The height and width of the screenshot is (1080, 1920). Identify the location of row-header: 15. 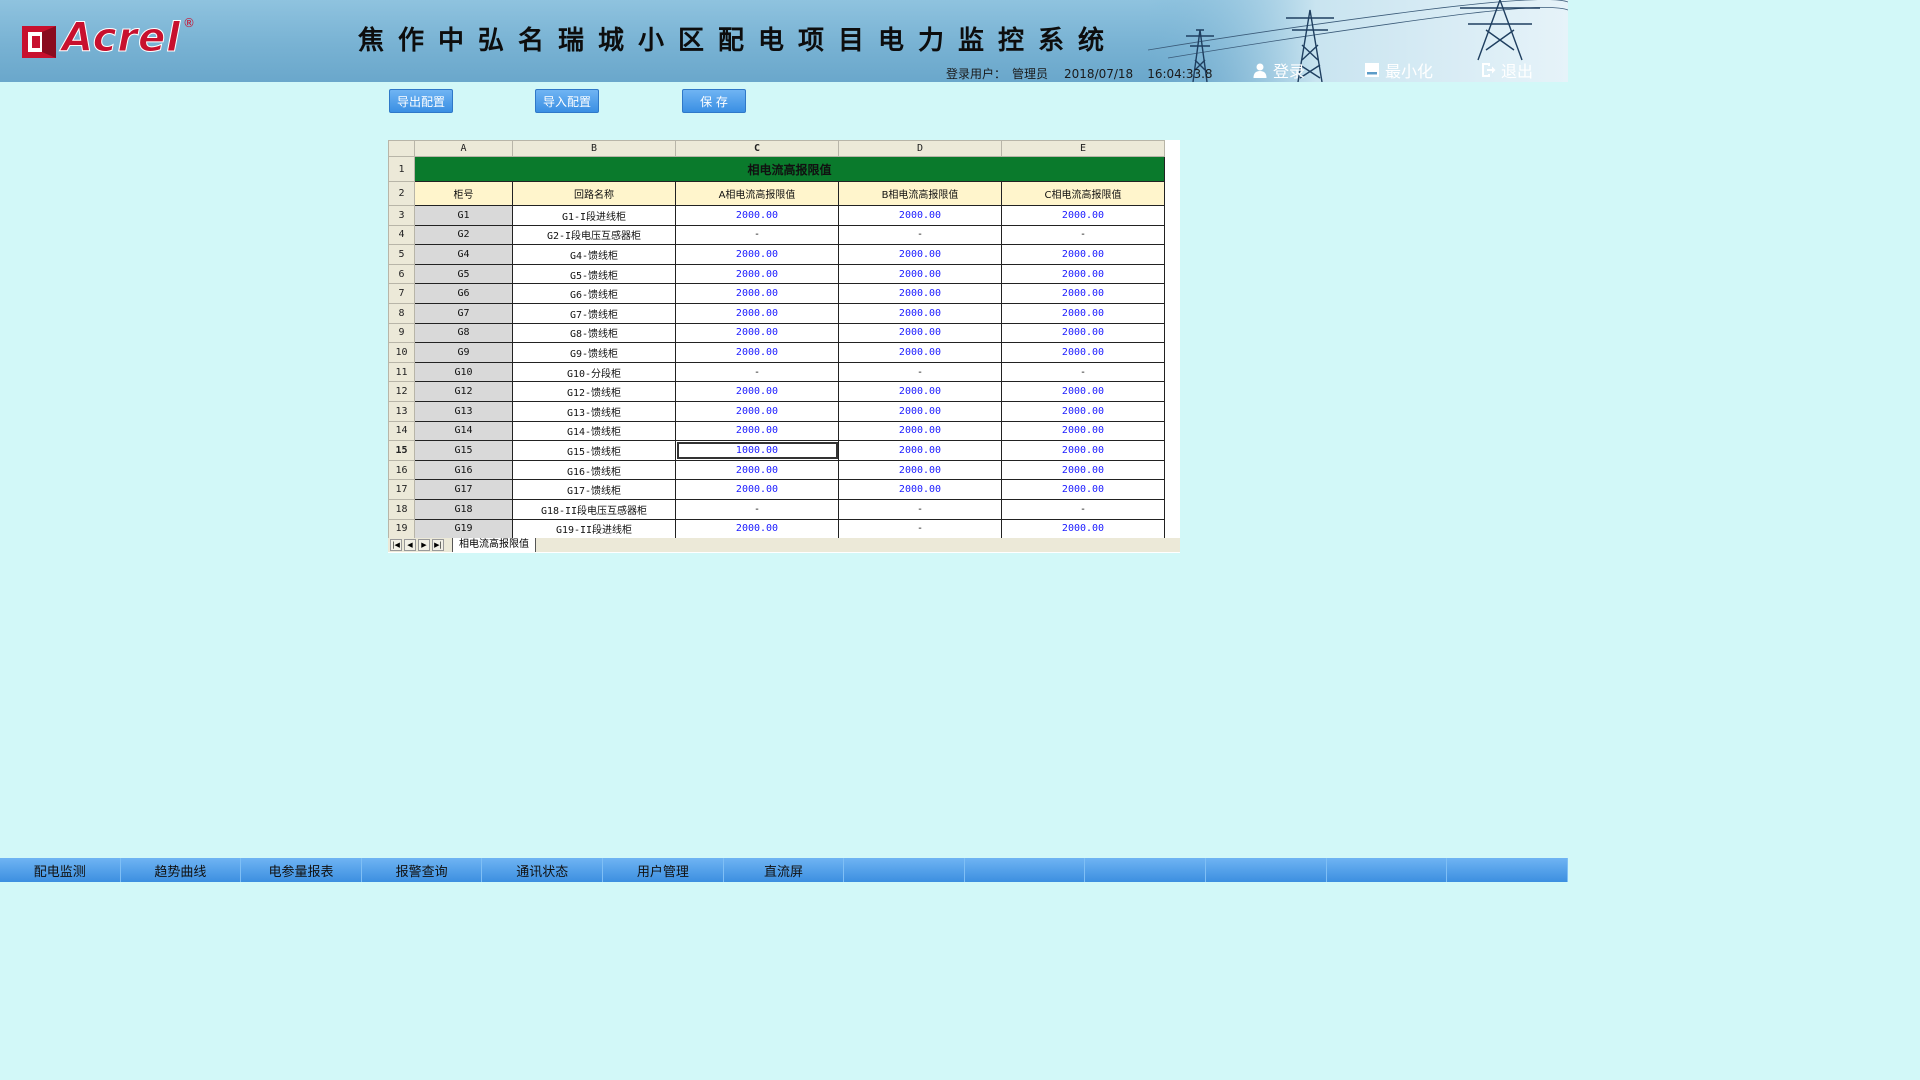
(401, 450).